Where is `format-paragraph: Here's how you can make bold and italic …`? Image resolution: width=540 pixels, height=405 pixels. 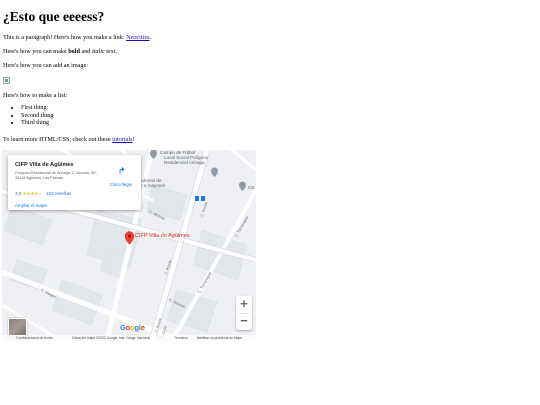
format-paragraph: Here's how you can make bold and italic … is located at coordinates (60, 51).